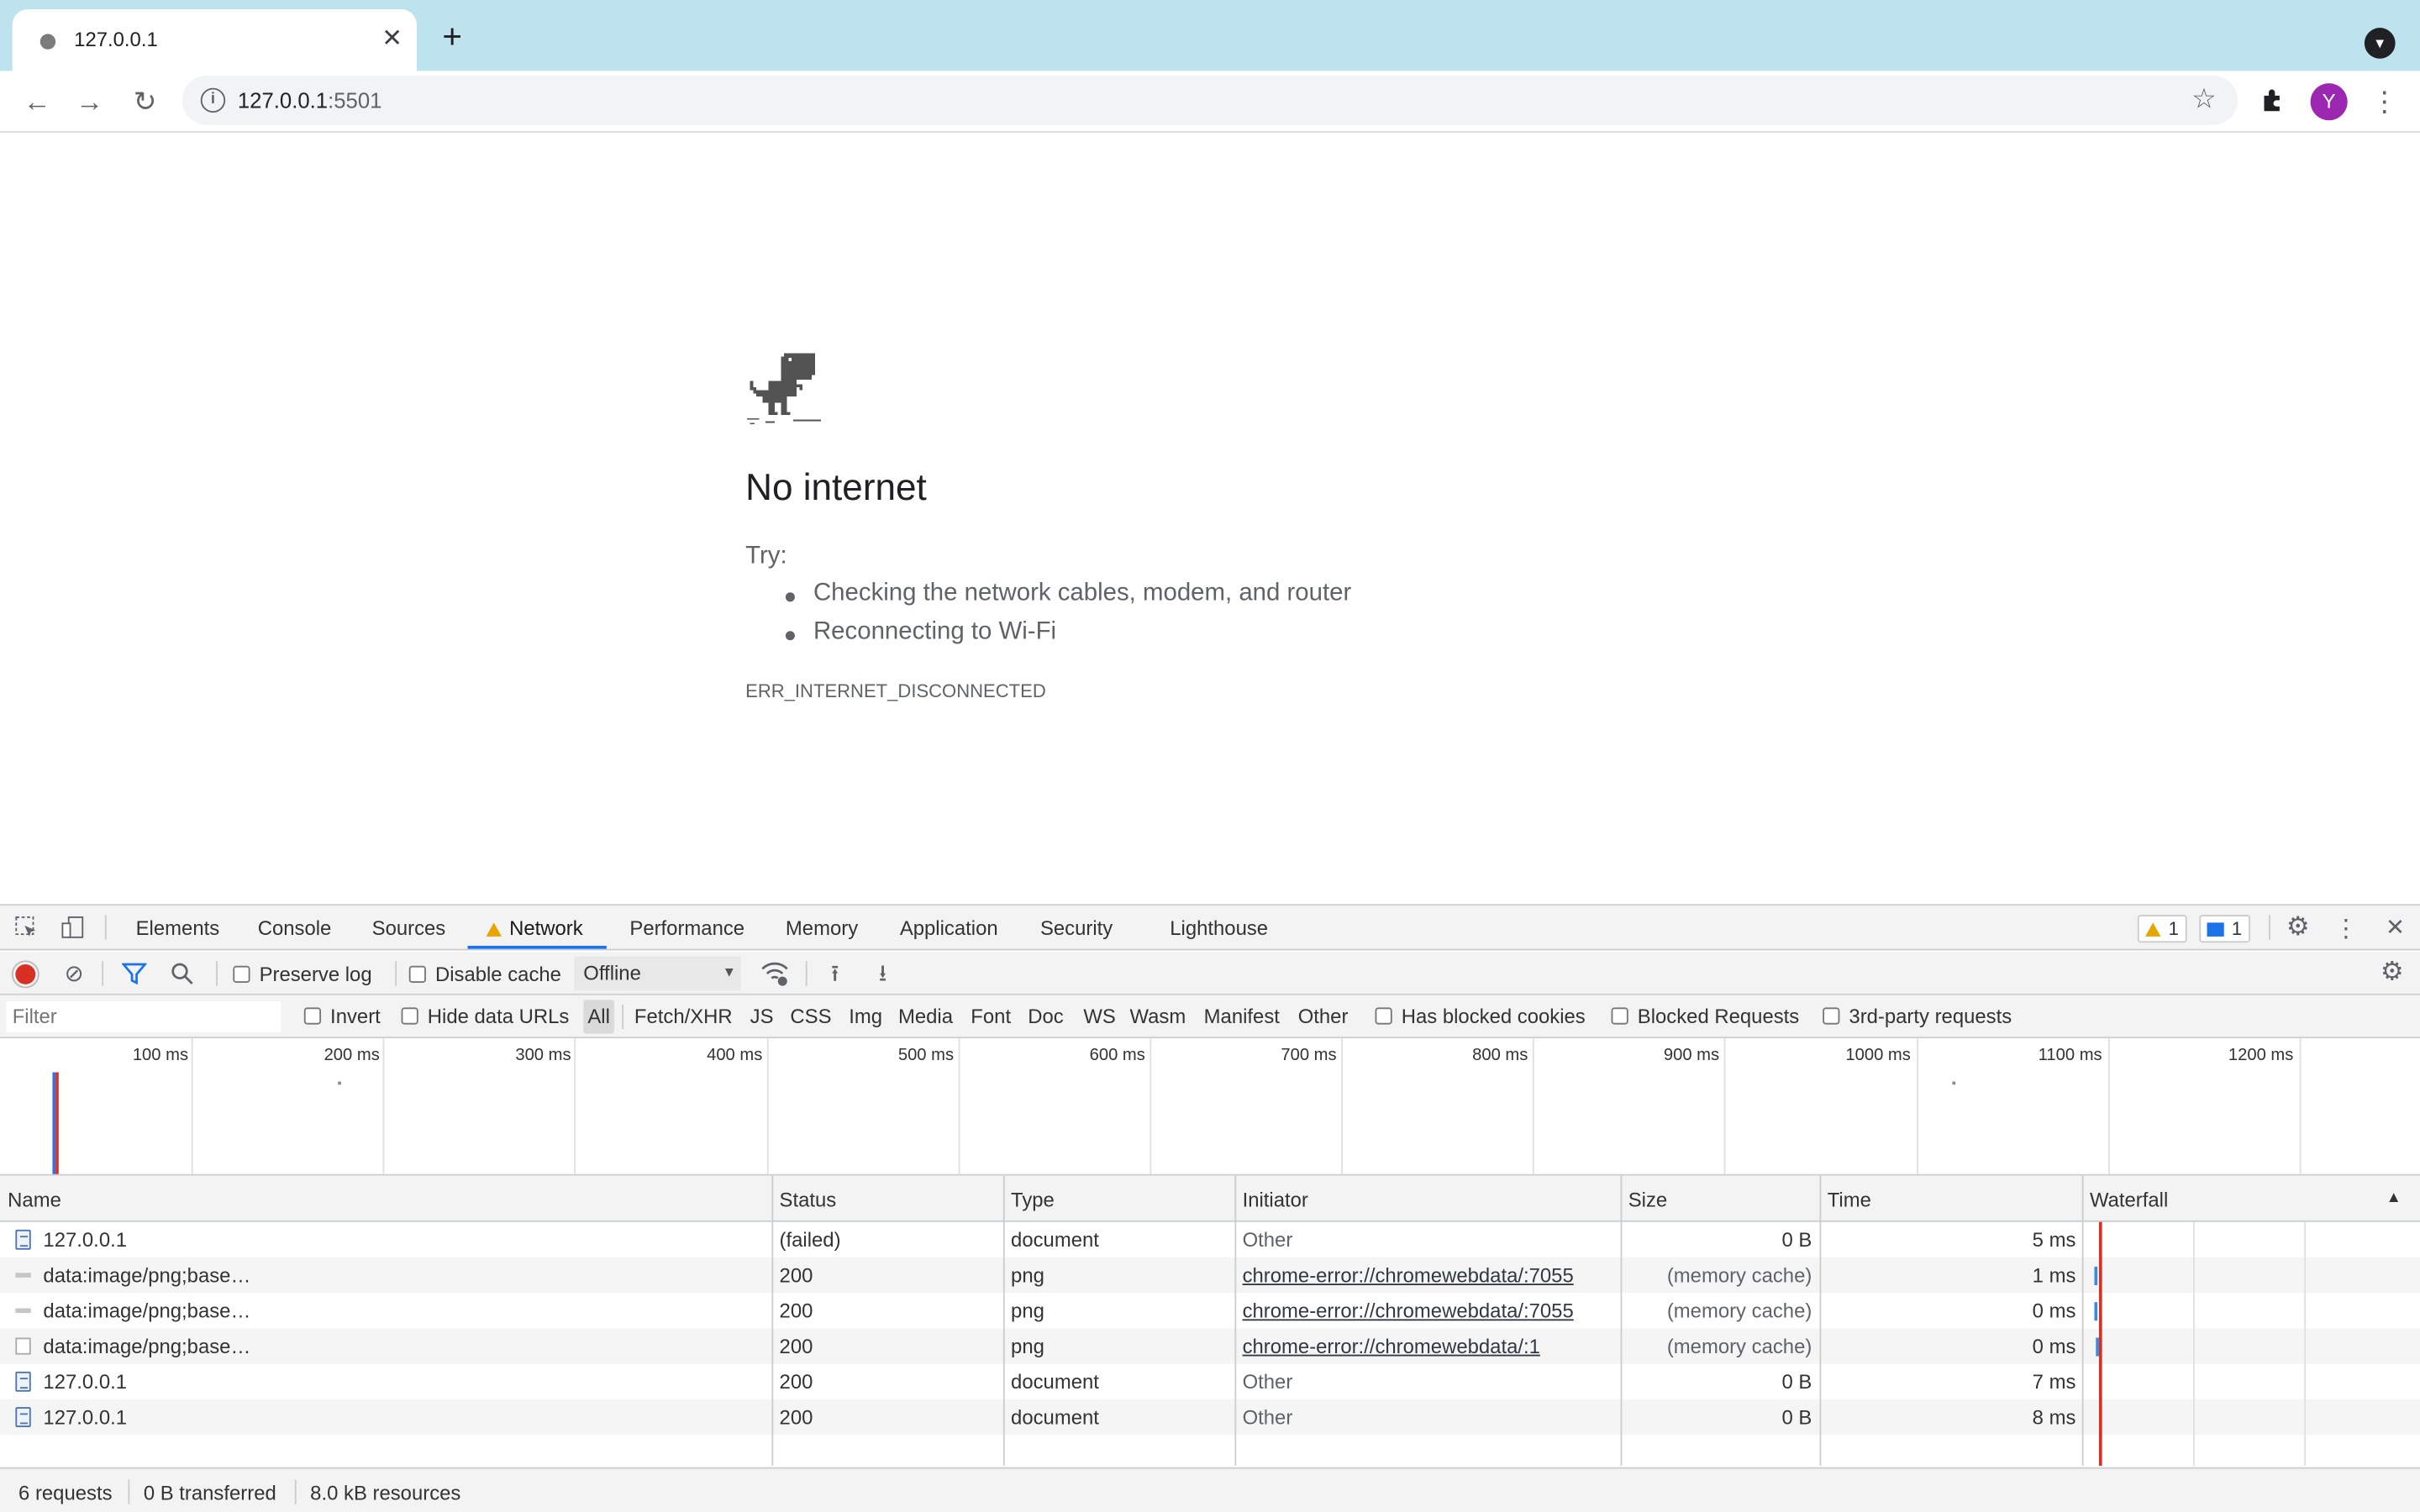 The image size is (2420, 1512). What do you see at coordinates (534, 928) in the screenshot?
I see `tab-network: Network` at bounding box center [534, 928].